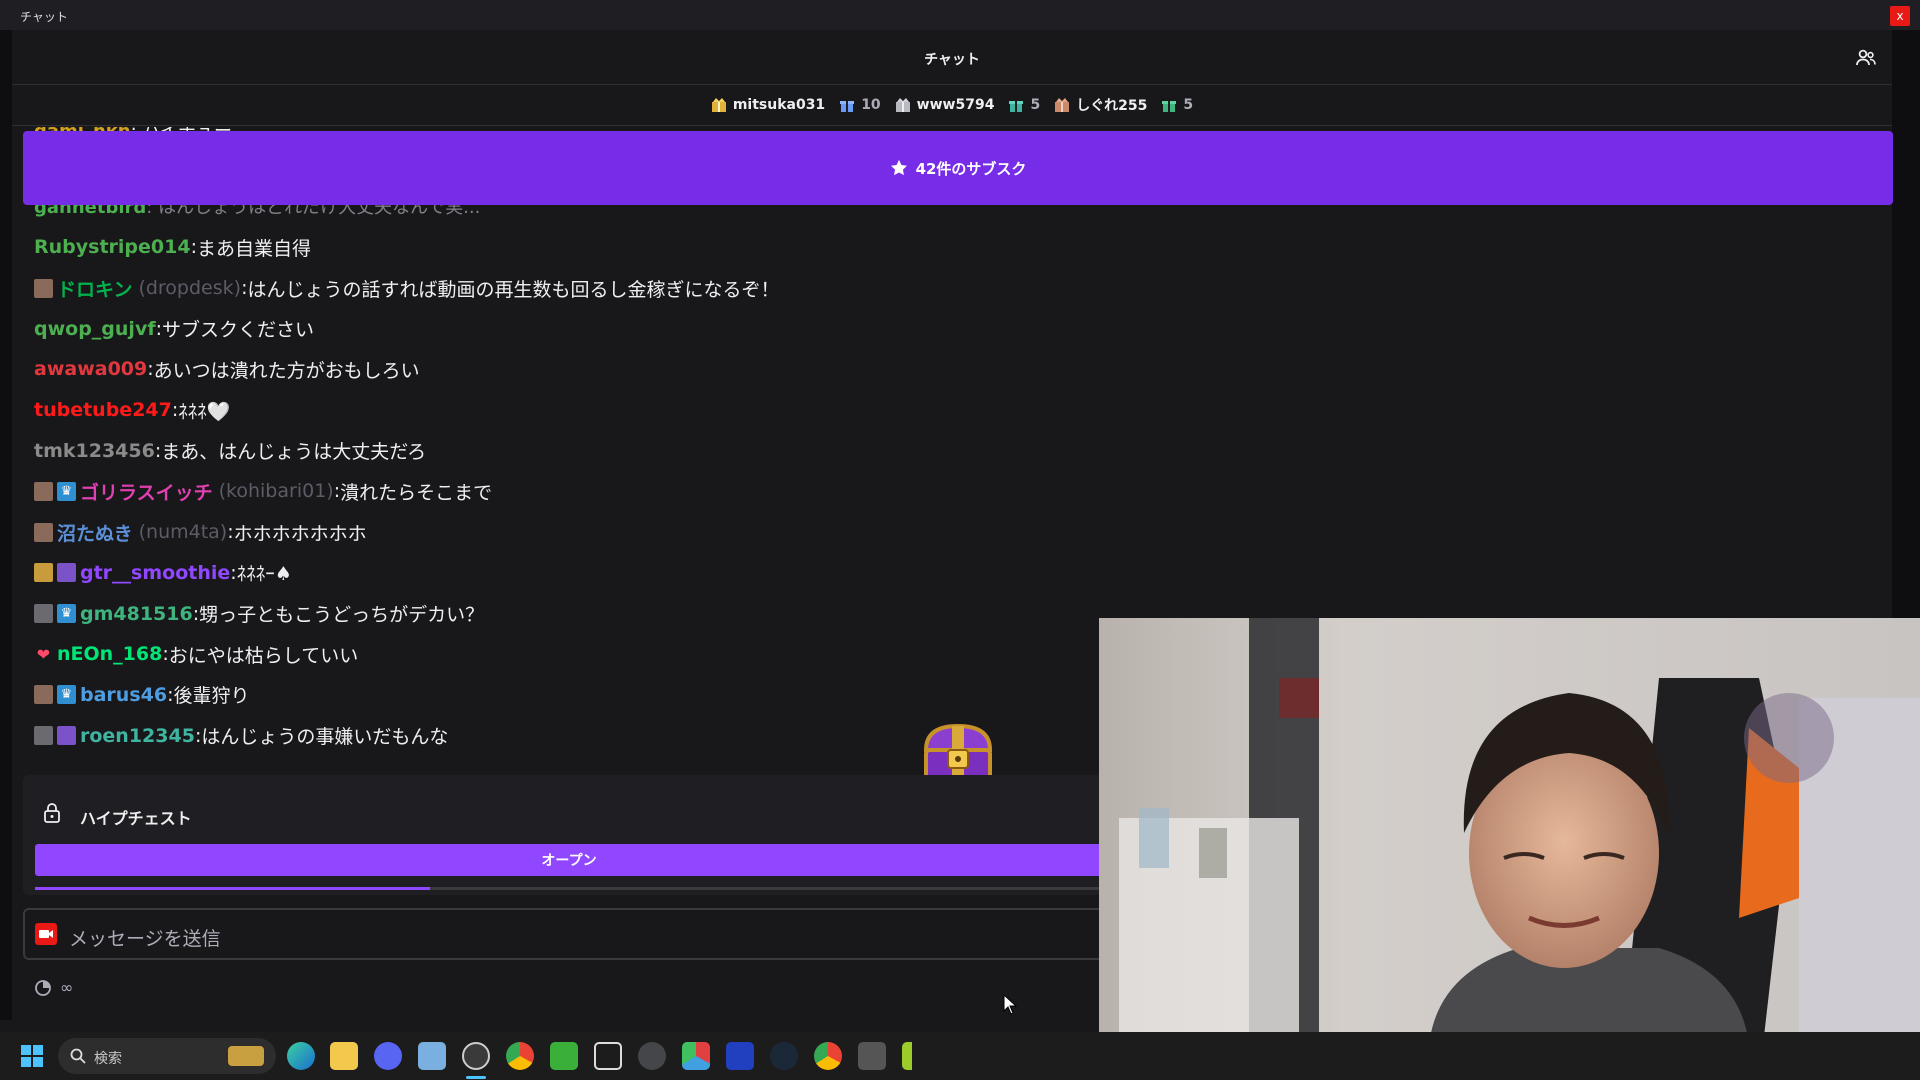  What do you see at coordinates (325, 737) in the screenshot?
I see `chat-message-text: はんじょうの事嫌いだもんな` at bounding box center [325, 737].